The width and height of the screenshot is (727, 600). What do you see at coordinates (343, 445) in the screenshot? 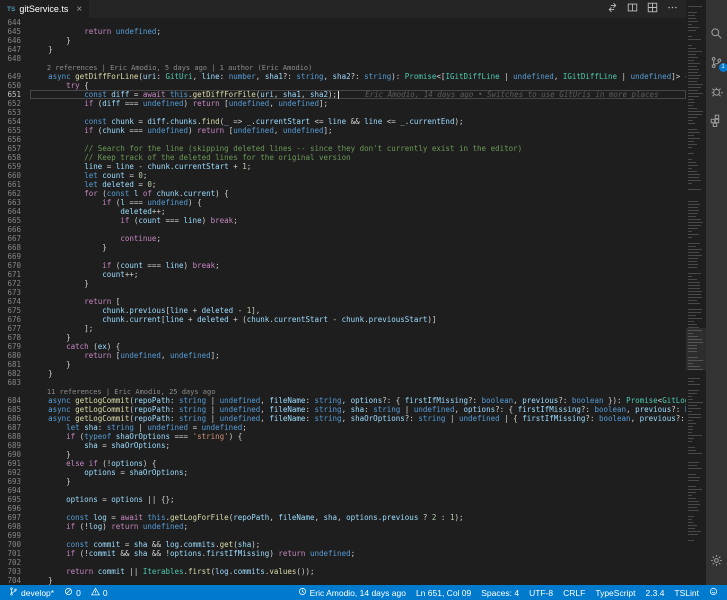
I see `code-row: 689 sha = shaOrOptions;` at bounding box center [343, 445].